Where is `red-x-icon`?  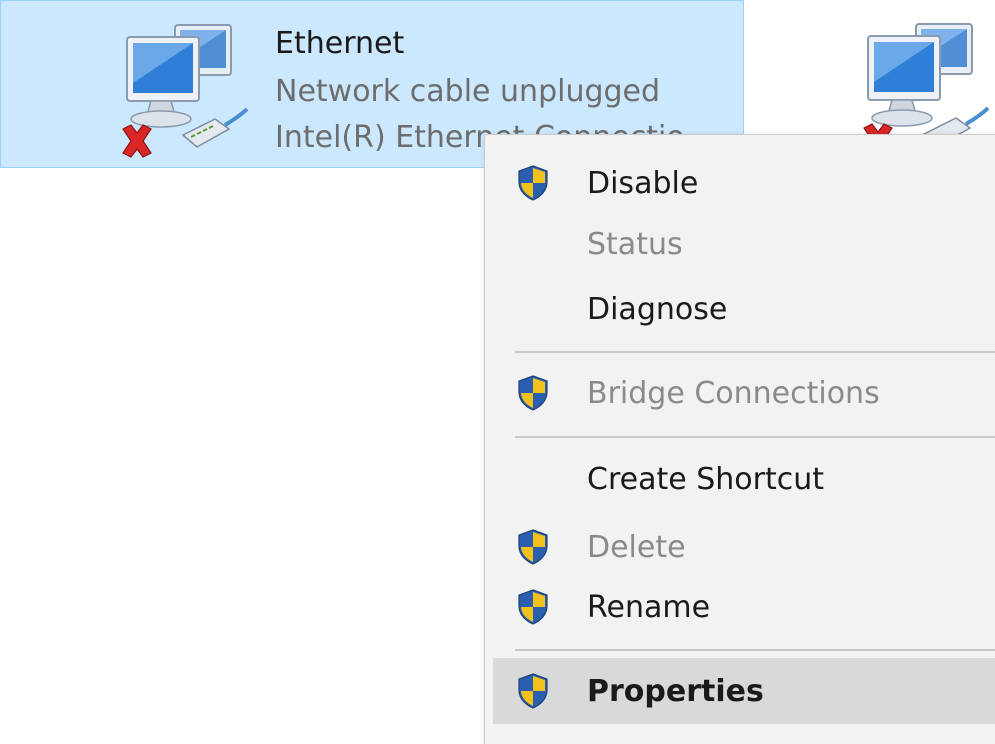
red-x-icon is located at coordinates (137, 141).